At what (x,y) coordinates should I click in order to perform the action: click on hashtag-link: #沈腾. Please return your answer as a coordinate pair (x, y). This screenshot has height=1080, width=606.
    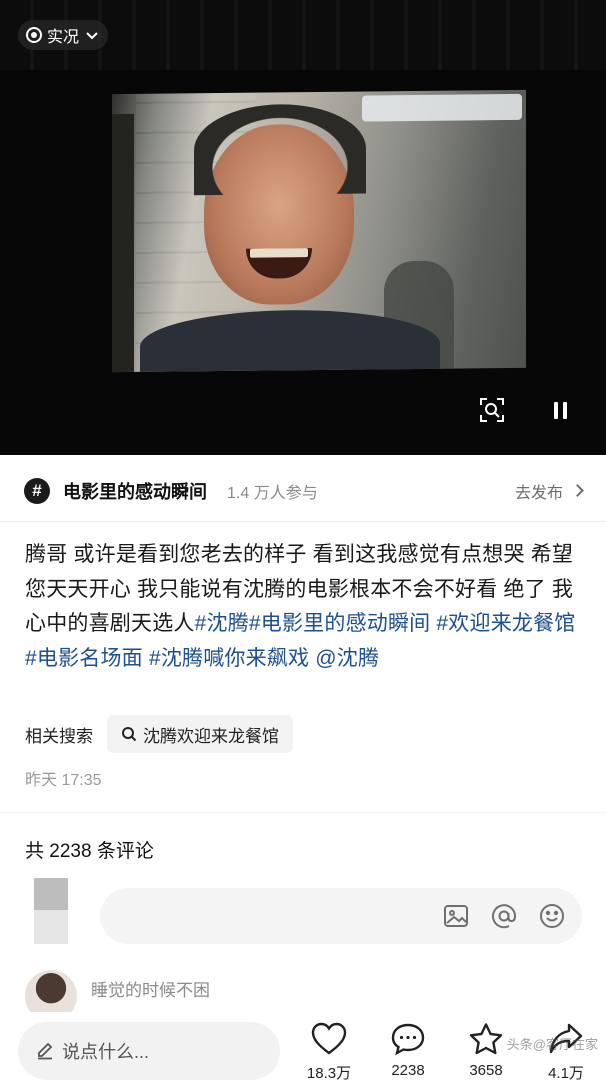
    Looking at the image, I should click on (222, 623).